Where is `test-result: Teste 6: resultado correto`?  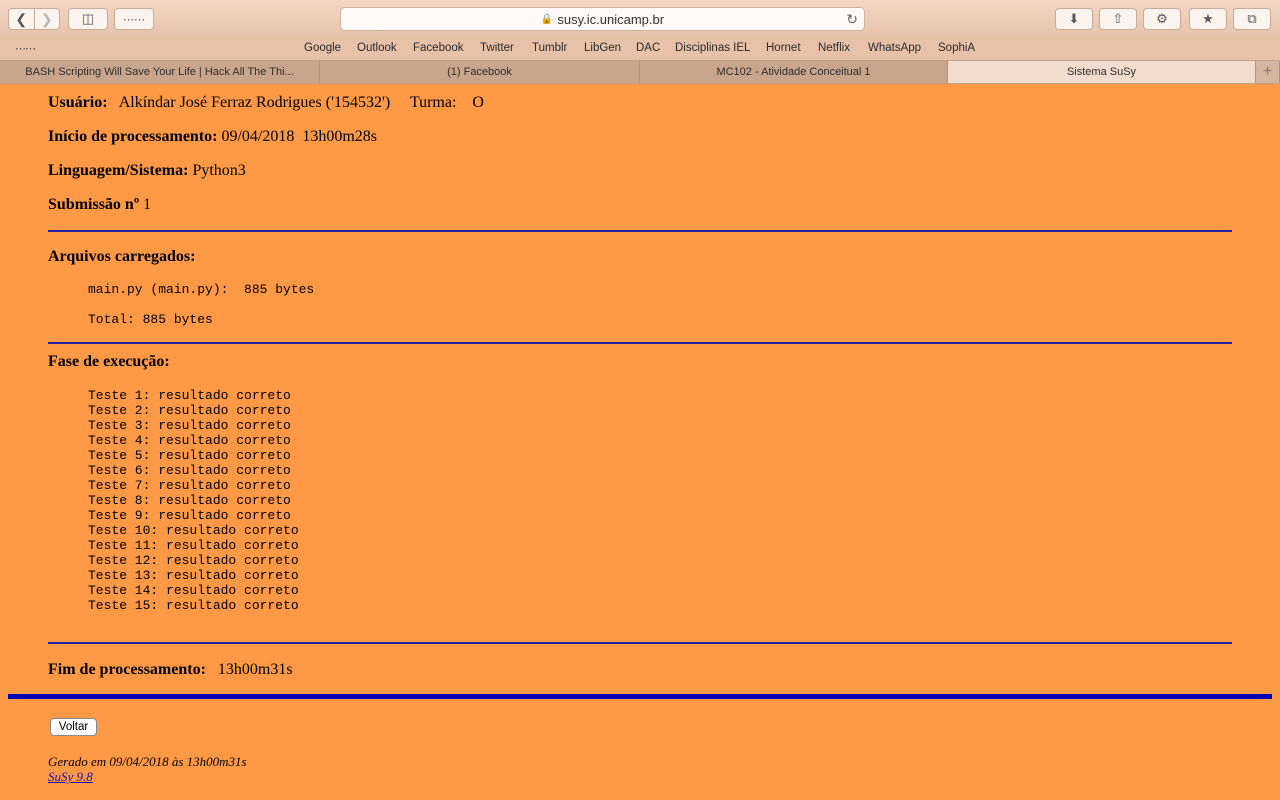
test-result: Teste 6: resultado correto is located at coordinates (189, 470).